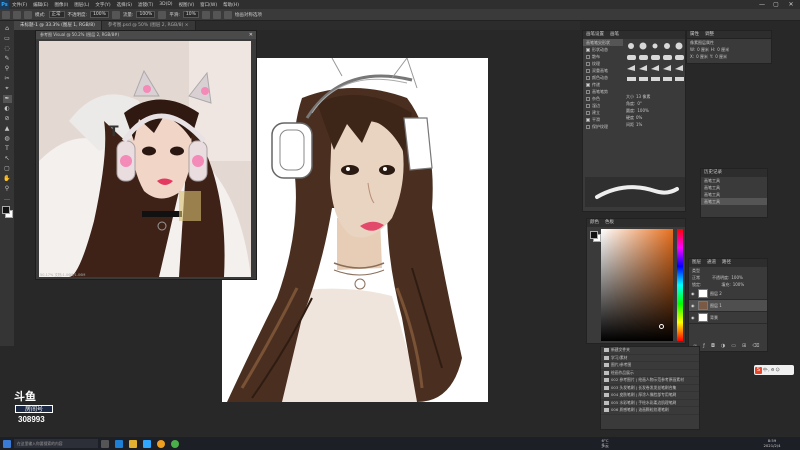 Image resolution: width=800 pixels, height=450 pixels. Describe the element at coordinates (603, 119) in the screenshot. I see `brush-option-row: 平滑` at that location.